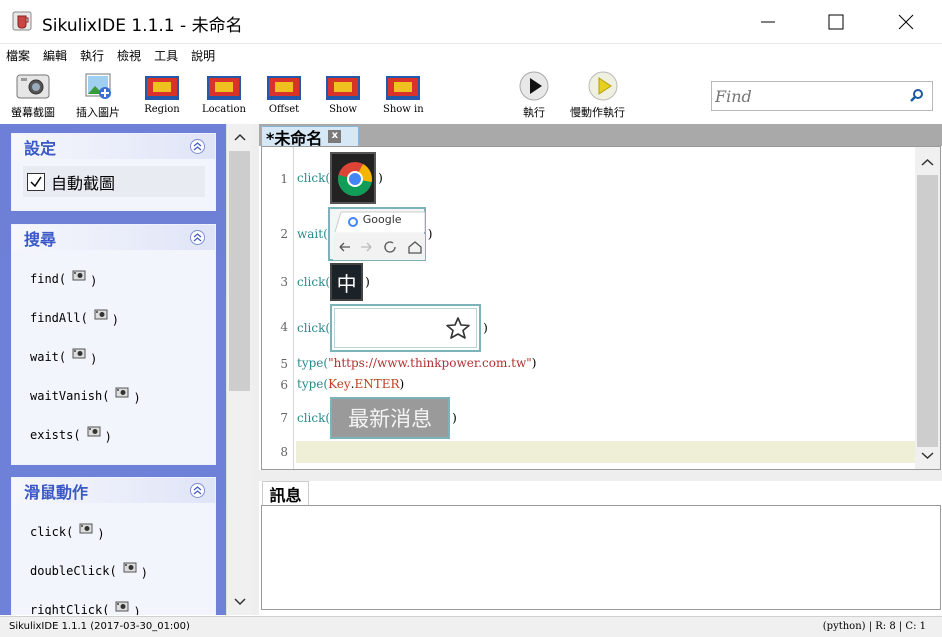  I want to click on maximize-button, so click(836, 22).